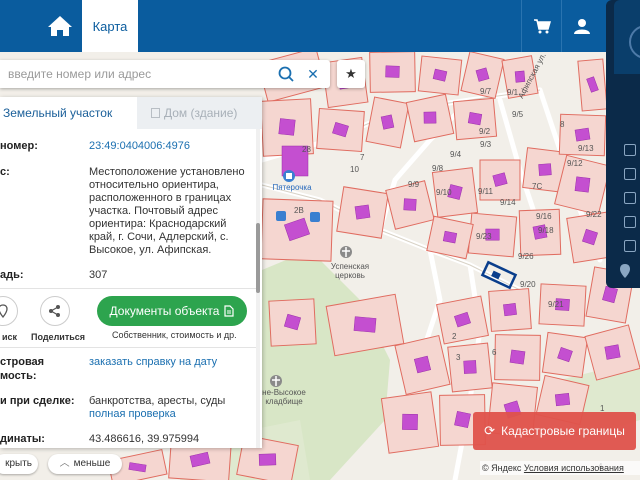 This screenshot has height=480, width=640. Describe the element at coordinates (438, 168) in the screenshot. I see `house-number-label: 9/8` at that location.